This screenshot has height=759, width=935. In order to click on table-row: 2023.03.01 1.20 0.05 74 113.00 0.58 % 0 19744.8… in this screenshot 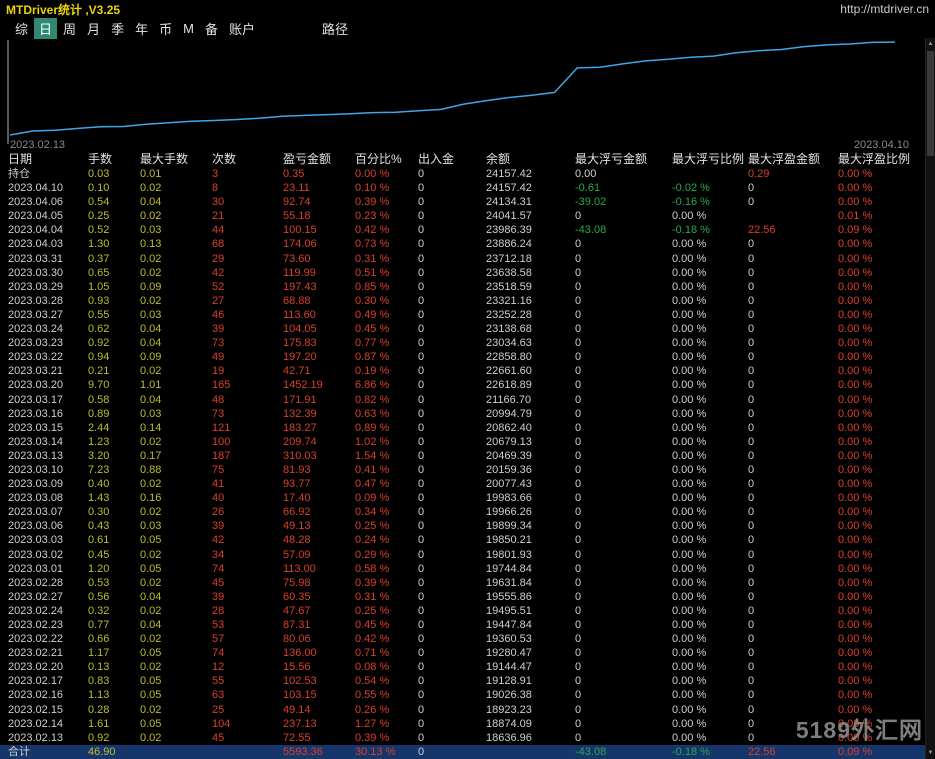, I will do `click(462, 569)`.